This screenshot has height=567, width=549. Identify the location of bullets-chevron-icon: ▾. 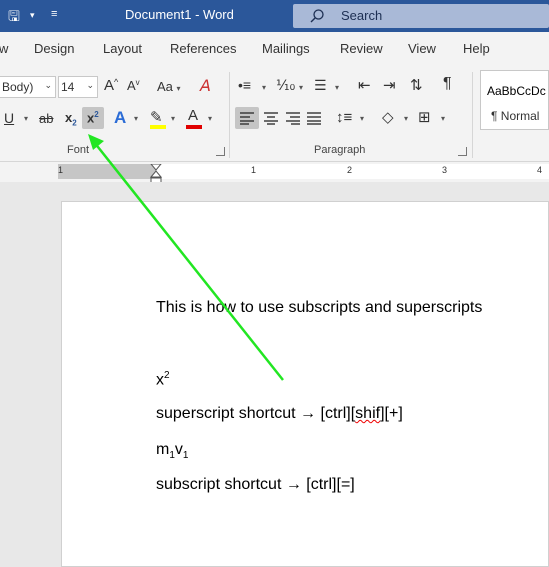
(264, 87).